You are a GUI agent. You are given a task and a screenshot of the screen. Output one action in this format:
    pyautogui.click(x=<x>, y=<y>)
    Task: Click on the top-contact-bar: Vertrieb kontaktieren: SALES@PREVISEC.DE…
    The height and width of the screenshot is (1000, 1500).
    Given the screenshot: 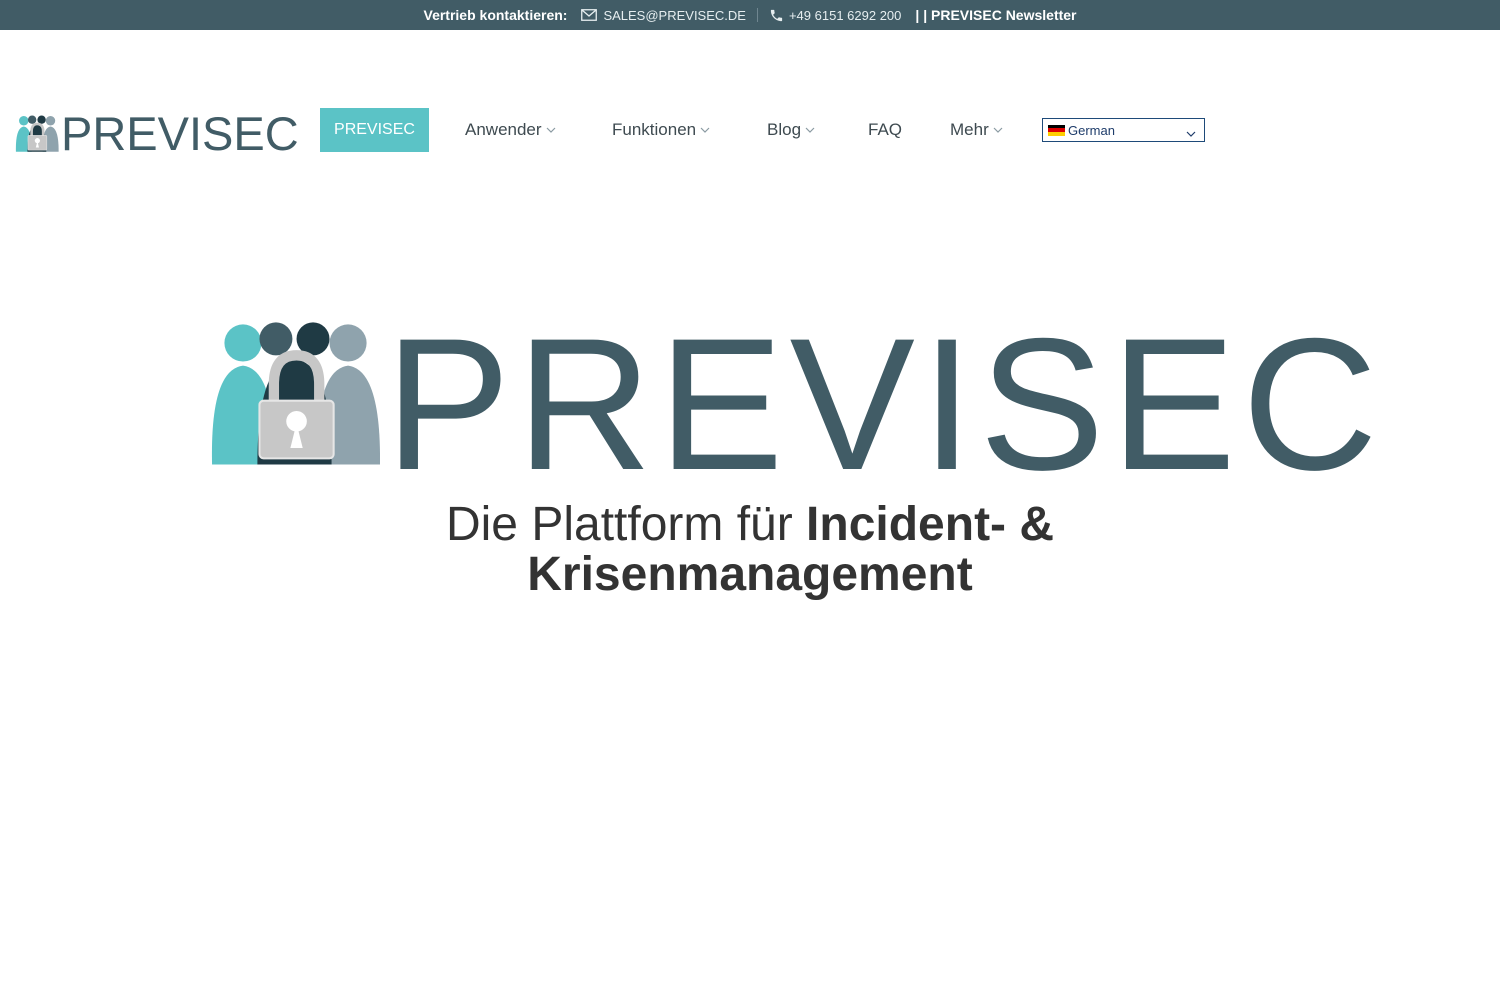 What is the action you would take?
    pyautogui.click(x=750, y=15)
    